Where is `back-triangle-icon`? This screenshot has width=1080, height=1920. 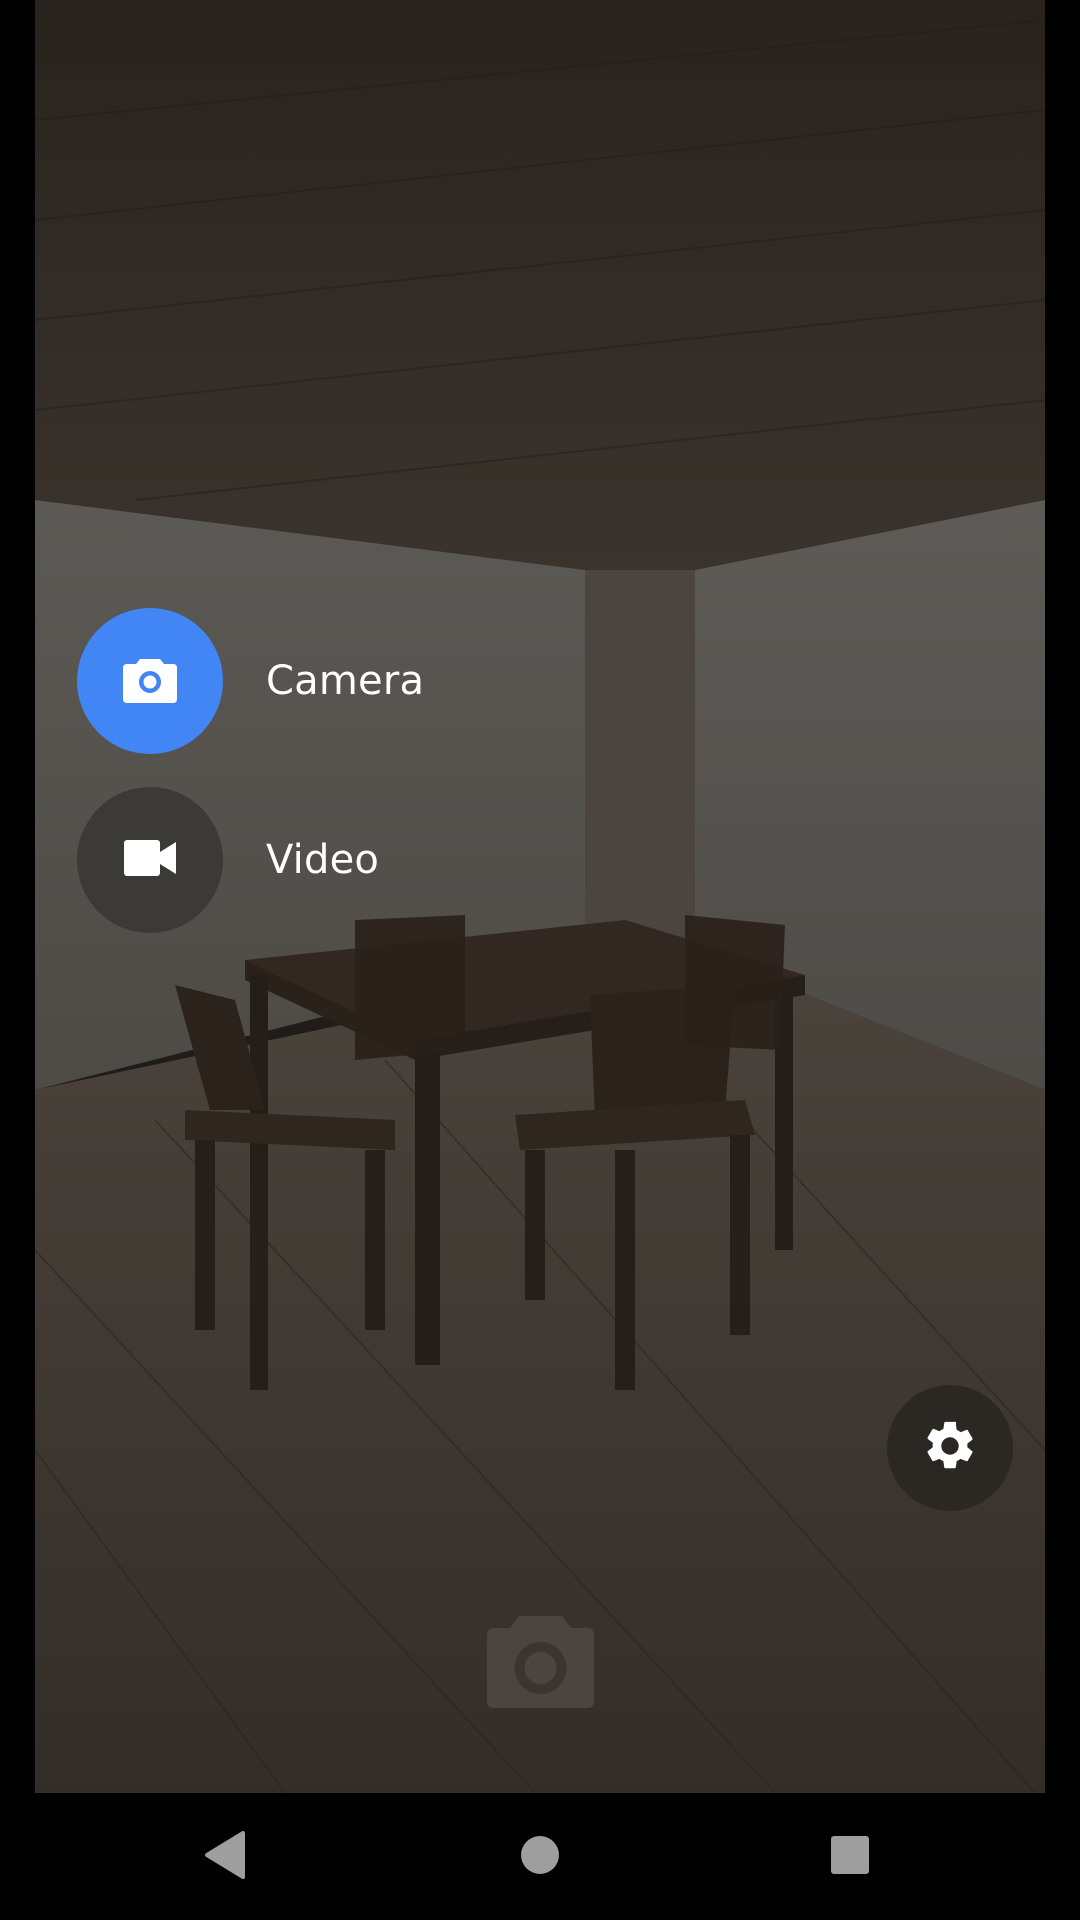
back-triangle-icon is located at coordinates (225, 1857).